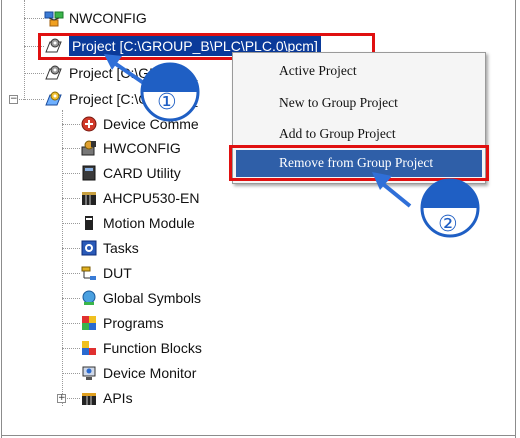 The width and height of the screenshot is (520, 438). I want to click on apis-icon, so click(89, 399).